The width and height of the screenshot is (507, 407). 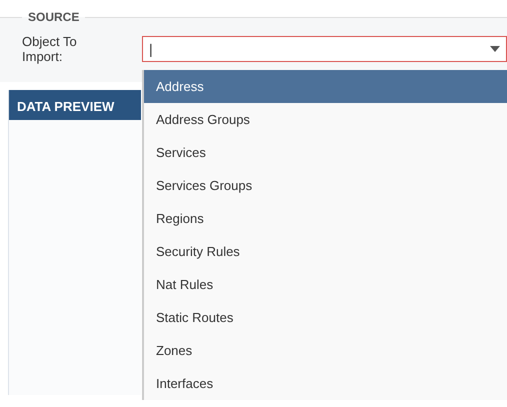 I want to click on source-legend: SOURCE, so click(x=54, y=17).